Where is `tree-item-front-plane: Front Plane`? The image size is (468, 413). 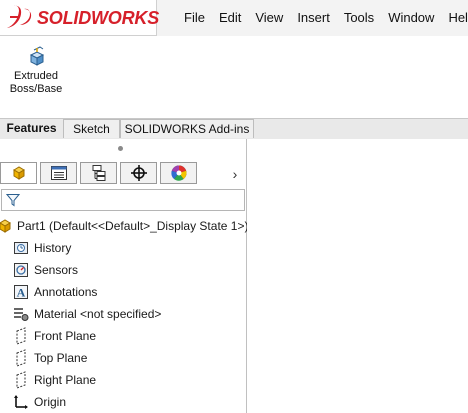
tree-item-front-plane: Front Plane is located at coordinates (54, 336).